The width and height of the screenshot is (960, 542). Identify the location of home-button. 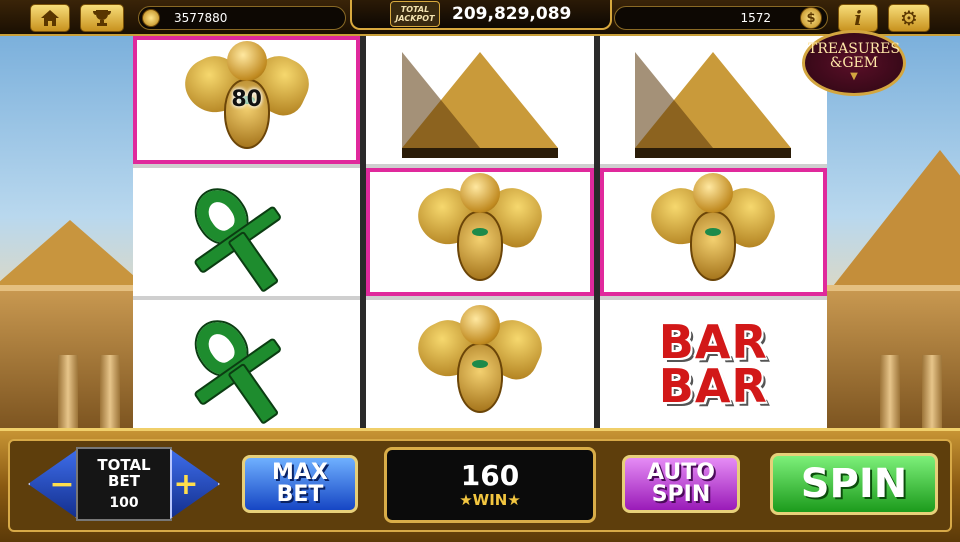
(50, 18).